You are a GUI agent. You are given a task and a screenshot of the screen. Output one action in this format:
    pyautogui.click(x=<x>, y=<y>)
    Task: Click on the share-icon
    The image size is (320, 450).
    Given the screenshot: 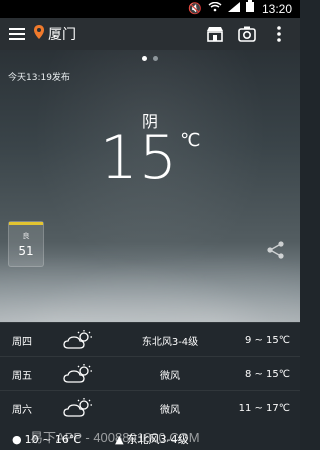 What is the action you would take?
    pyautogui.click(x=275, y=250)
    